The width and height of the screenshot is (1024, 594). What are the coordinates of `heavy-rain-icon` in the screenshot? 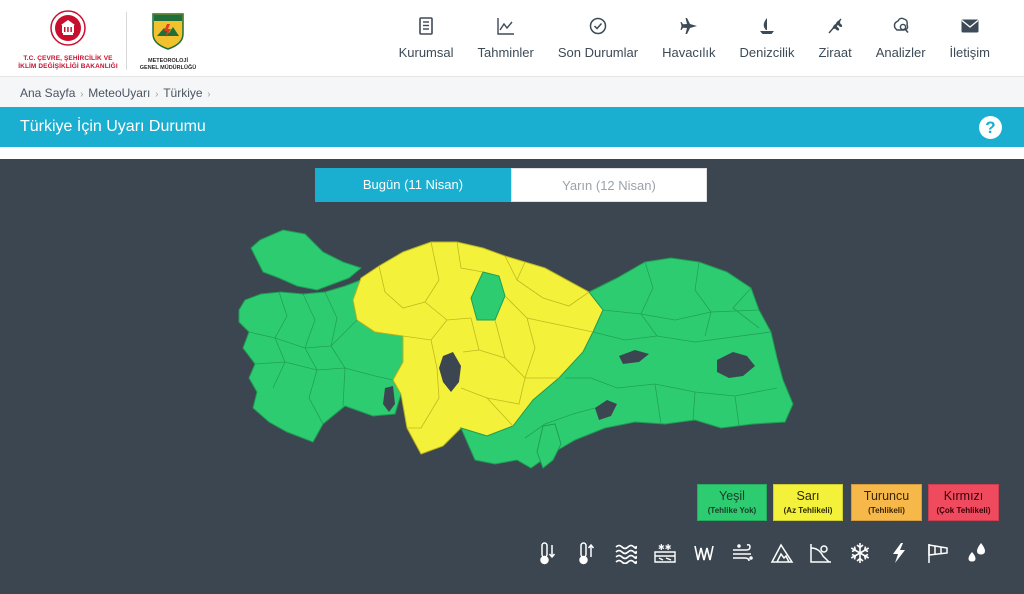 It's located at (703, 553).